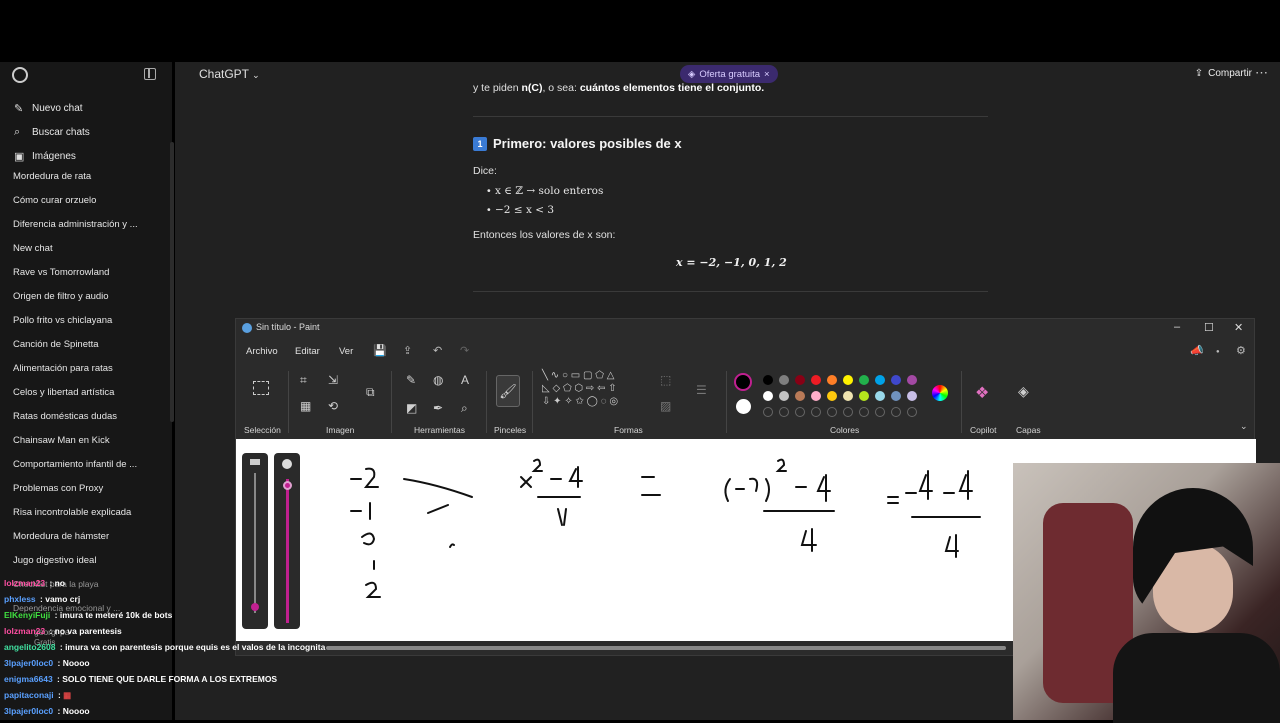 Image resolution: width=1280 pixels, height=723 pixels. Describe the element at coordinates (90, 344) in the screenshot. I see `chat-history-item: Canción de Spinetta` at that location.